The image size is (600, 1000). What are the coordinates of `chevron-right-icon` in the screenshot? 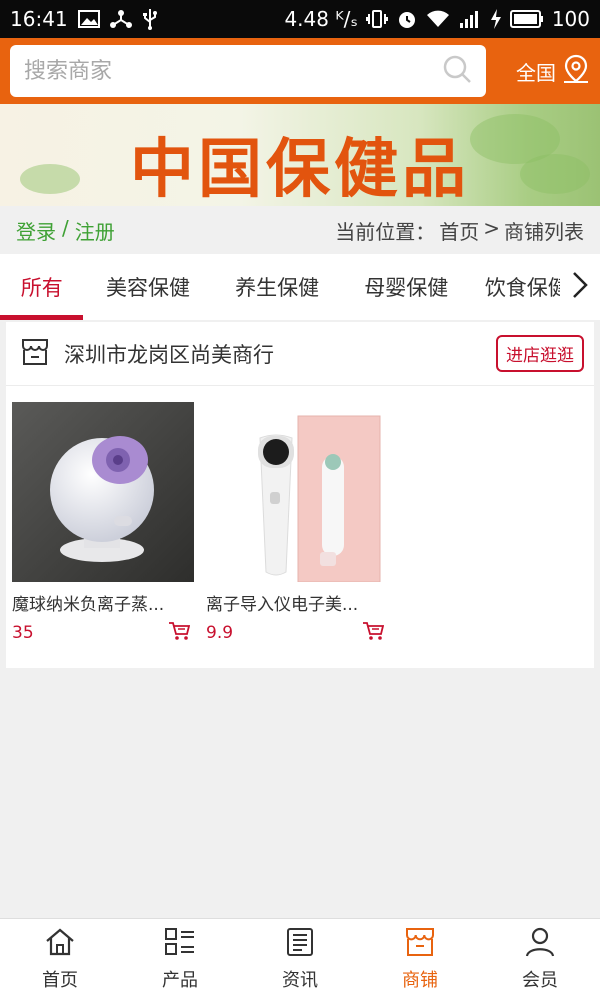 It's located at (580, 287).